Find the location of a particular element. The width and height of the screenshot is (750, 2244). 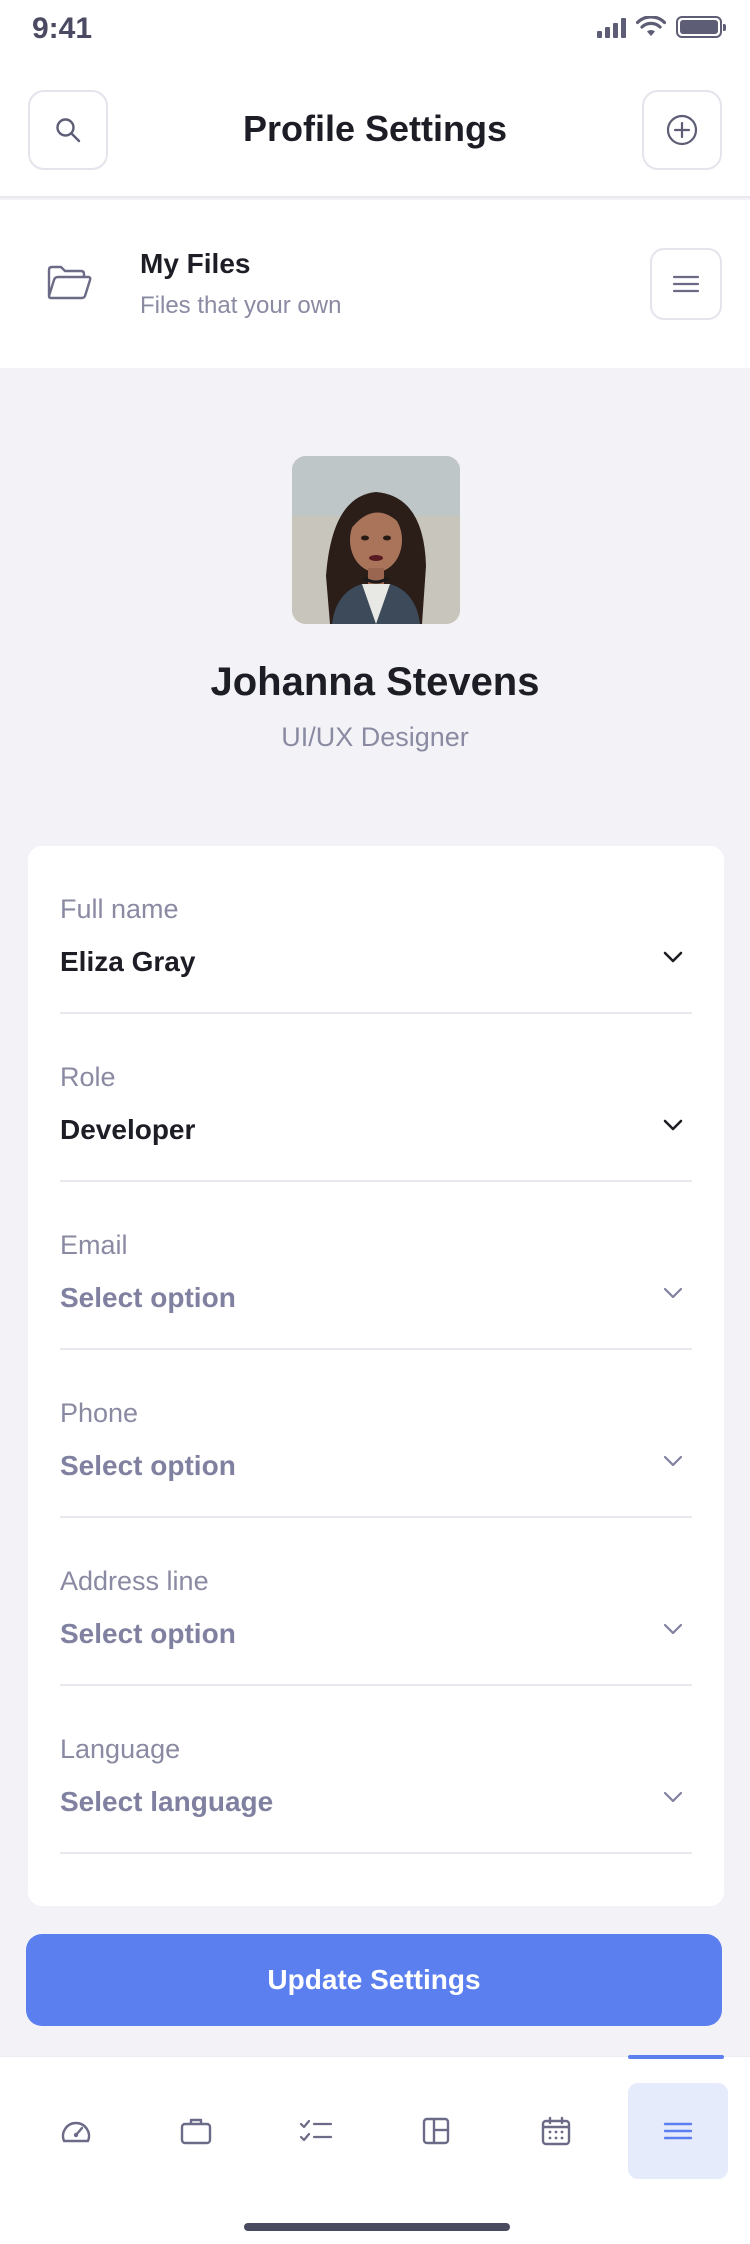

add-button is located at coordinates (682, 130).